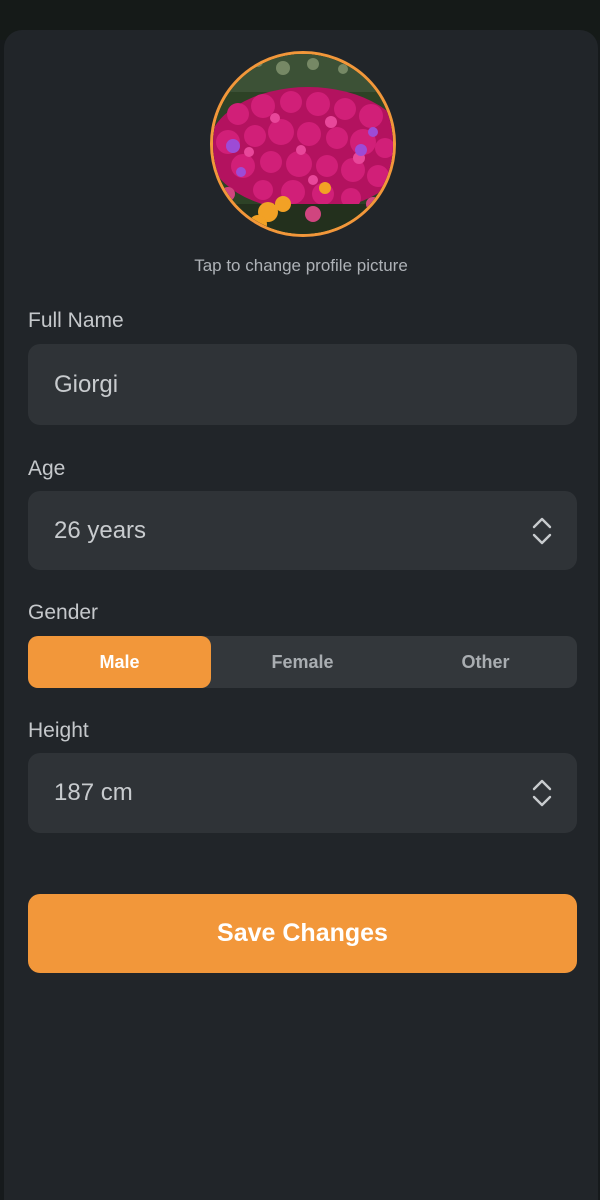  I want to click on full-name-label: Full Name, so click(76, 320).